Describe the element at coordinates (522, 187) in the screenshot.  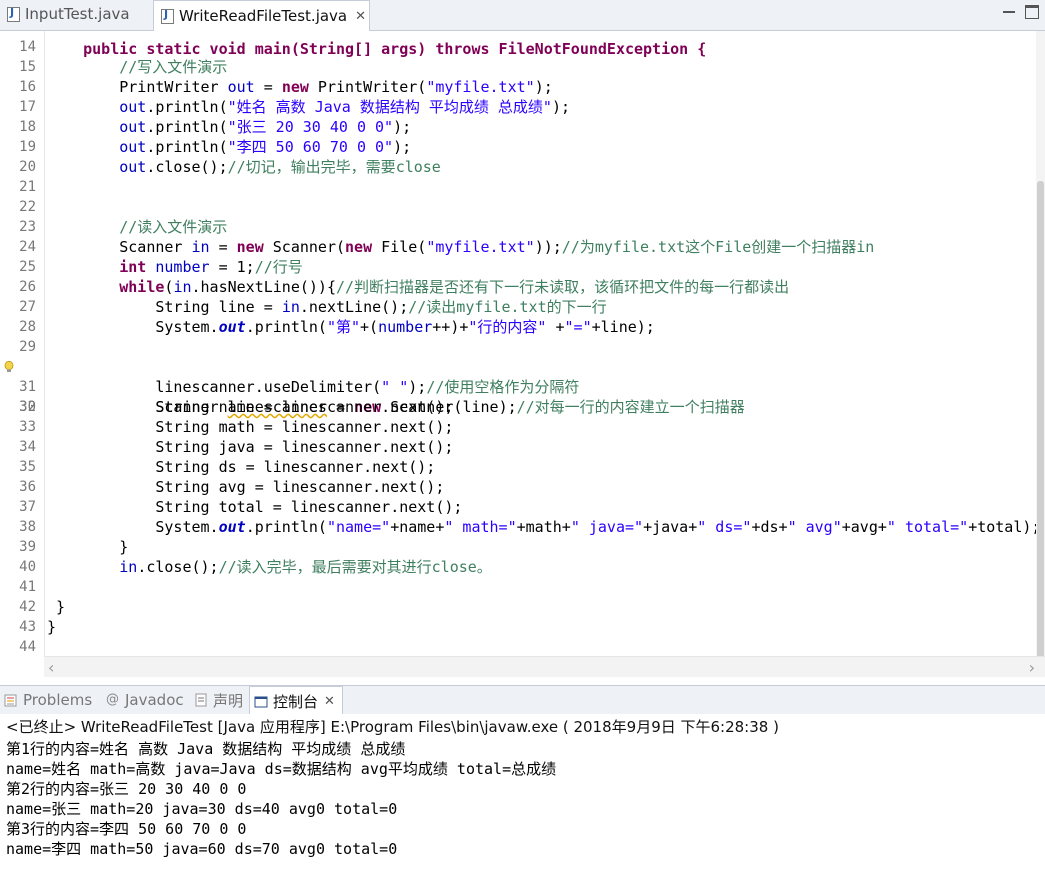
I see `code-line: 21` at that location.